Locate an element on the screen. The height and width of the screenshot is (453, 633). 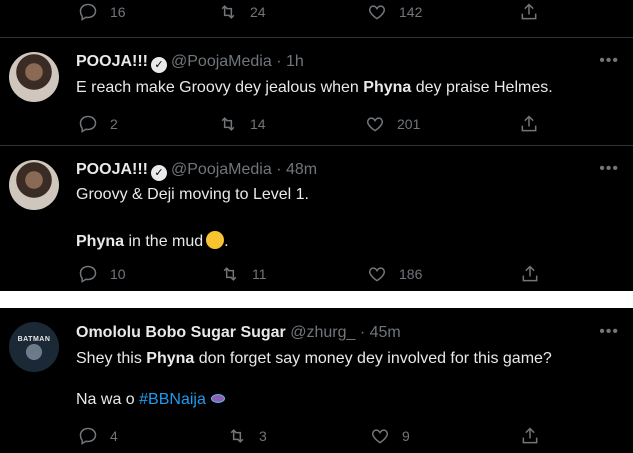
tweet-time: · 45m is located at coordinates (380, 332).